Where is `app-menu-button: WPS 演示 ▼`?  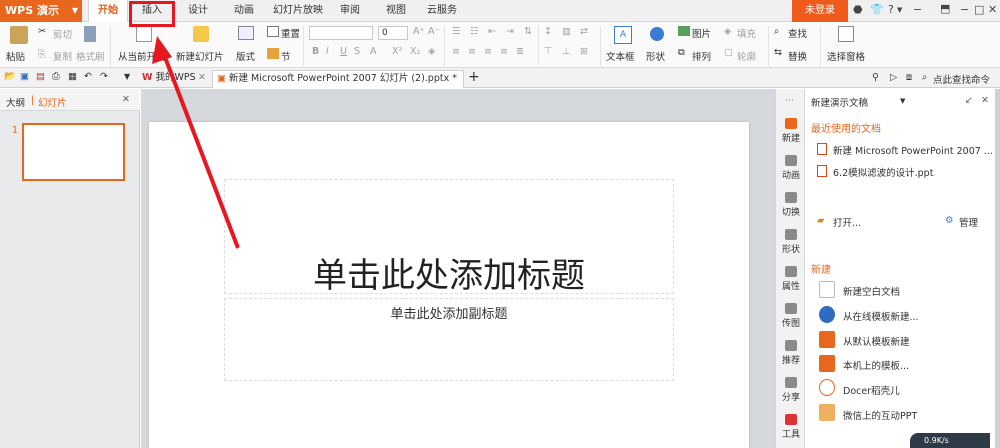 app-menu-button: WPS 演示 ▼ is located at coordinates (41, 11).